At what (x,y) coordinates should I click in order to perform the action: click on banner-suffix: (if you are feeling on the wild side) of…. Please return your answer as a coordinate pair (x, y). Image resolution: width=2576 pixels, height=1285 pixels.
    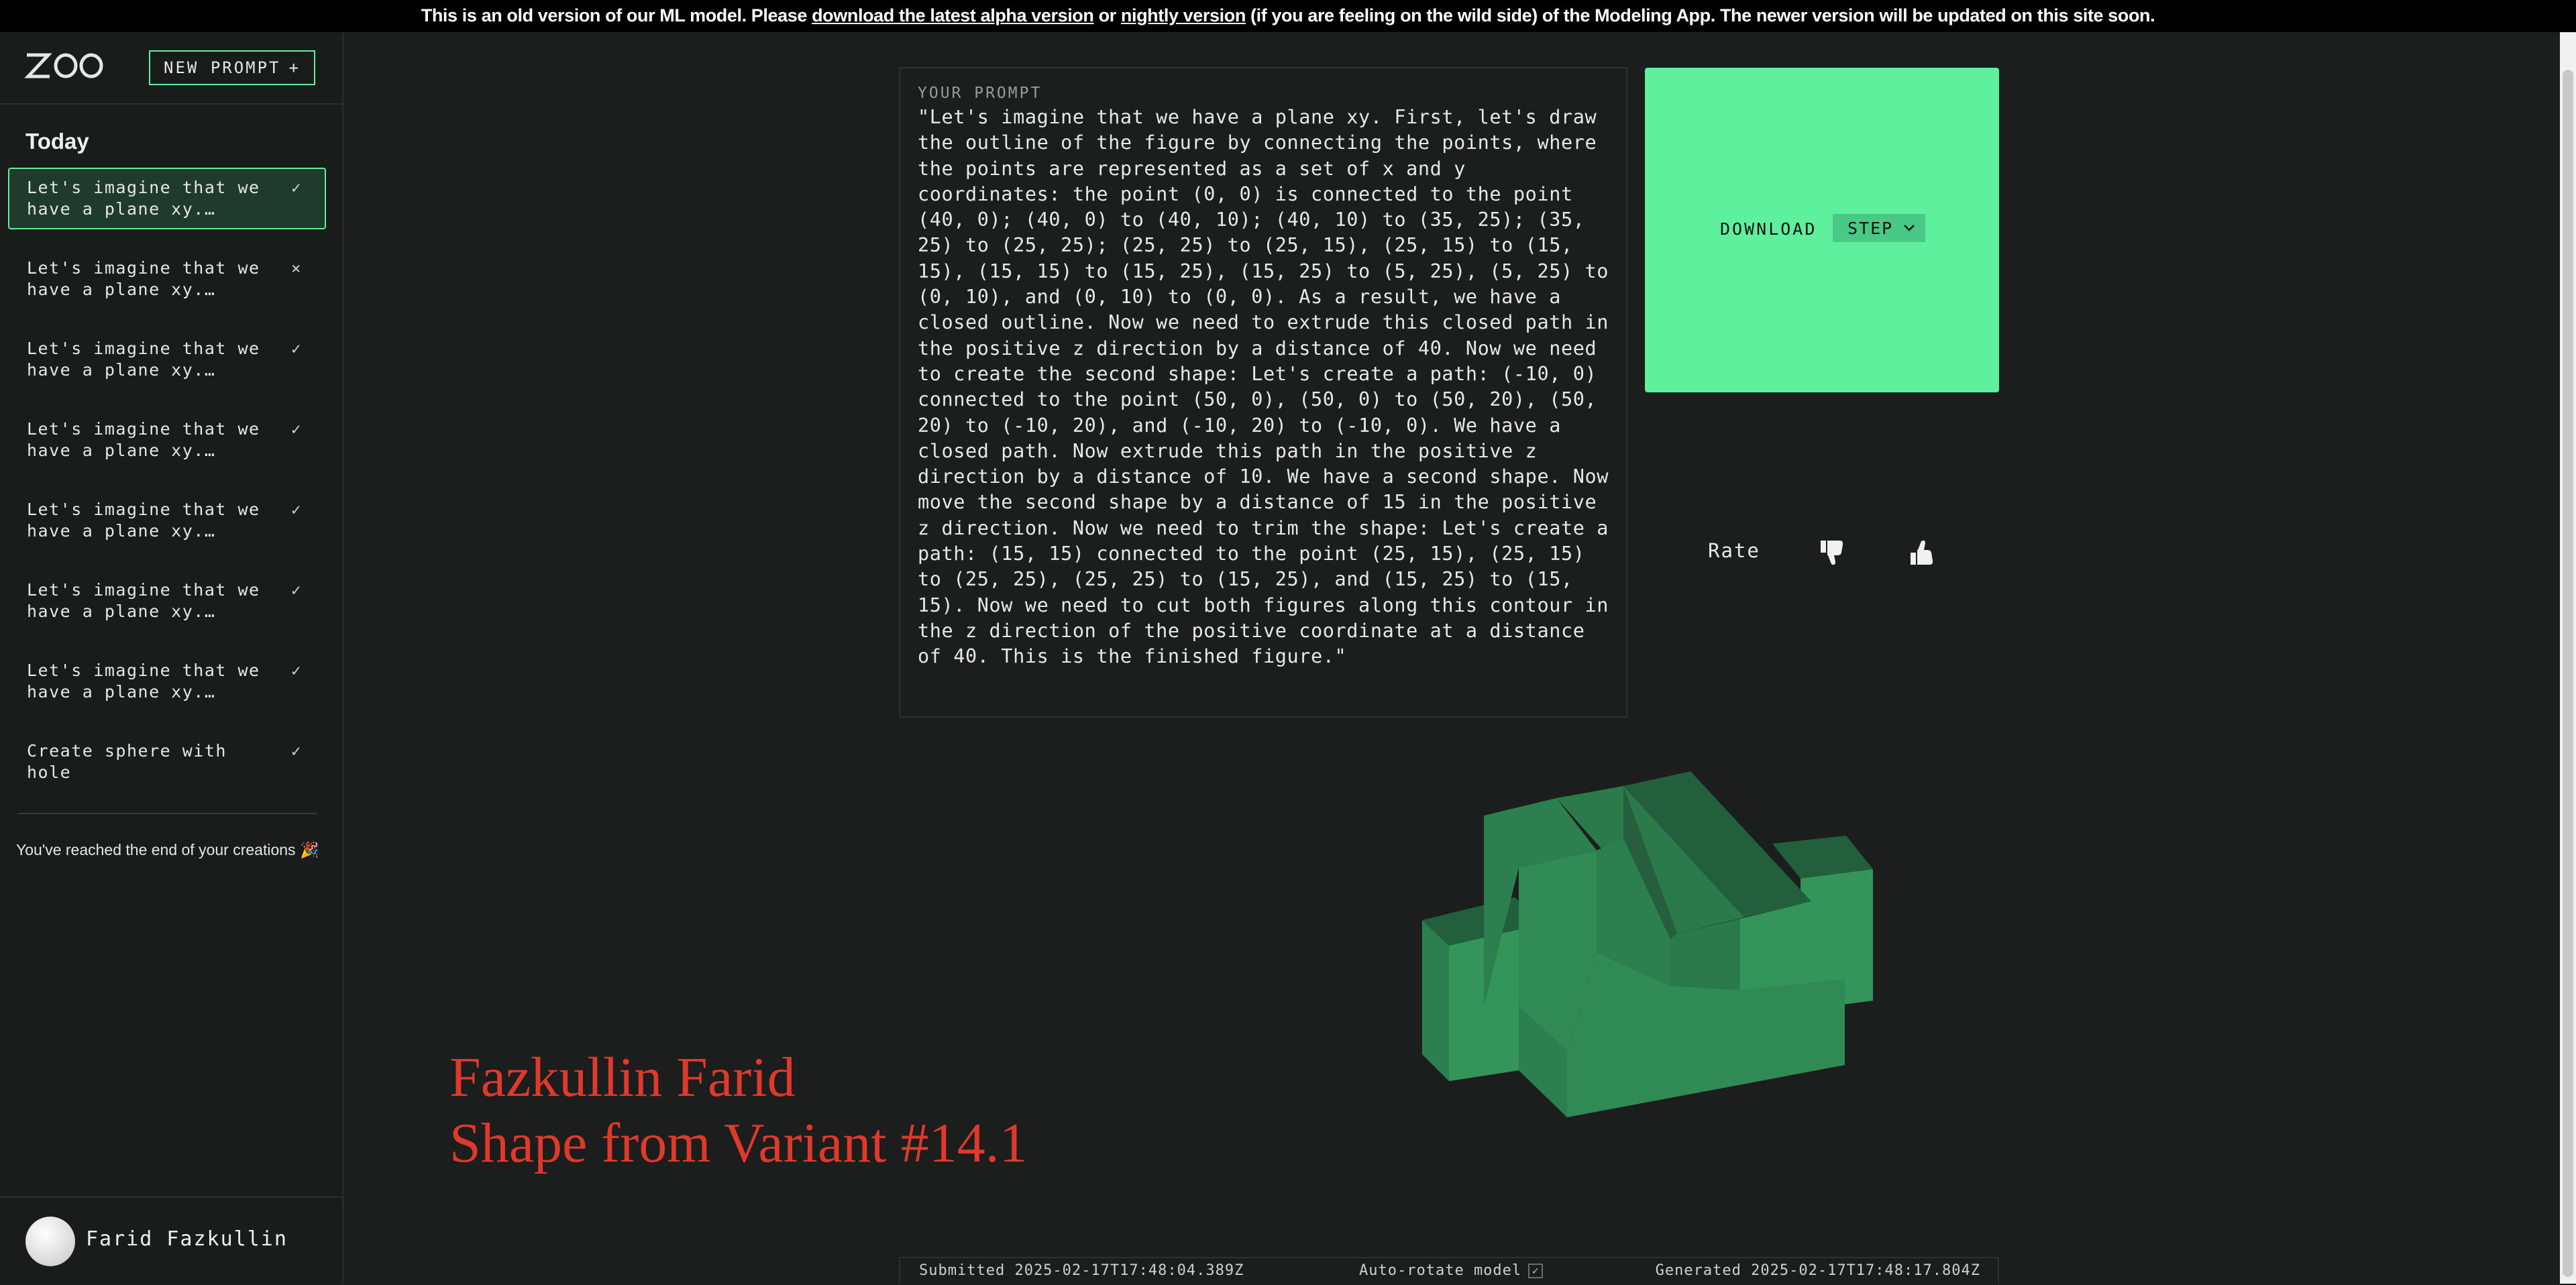
    Looking at the image, I should click on (1700, 15).